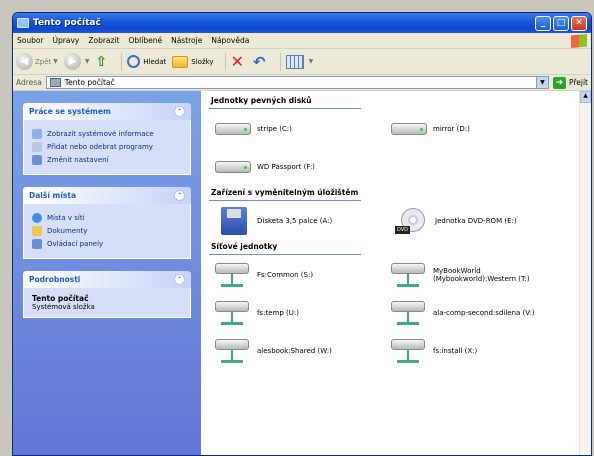 The height and width of the screenshot is (456, 594). I want to click on drive-item: fs:install (X:), so click(491, 351).